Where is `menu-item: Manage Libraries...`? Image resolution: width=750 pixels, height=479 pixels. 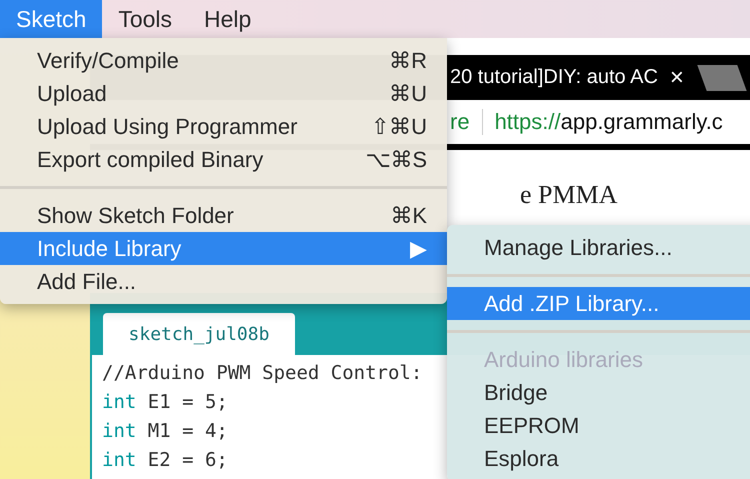
menu-item: Manage Libraries... is located at coordinates (598, 247).